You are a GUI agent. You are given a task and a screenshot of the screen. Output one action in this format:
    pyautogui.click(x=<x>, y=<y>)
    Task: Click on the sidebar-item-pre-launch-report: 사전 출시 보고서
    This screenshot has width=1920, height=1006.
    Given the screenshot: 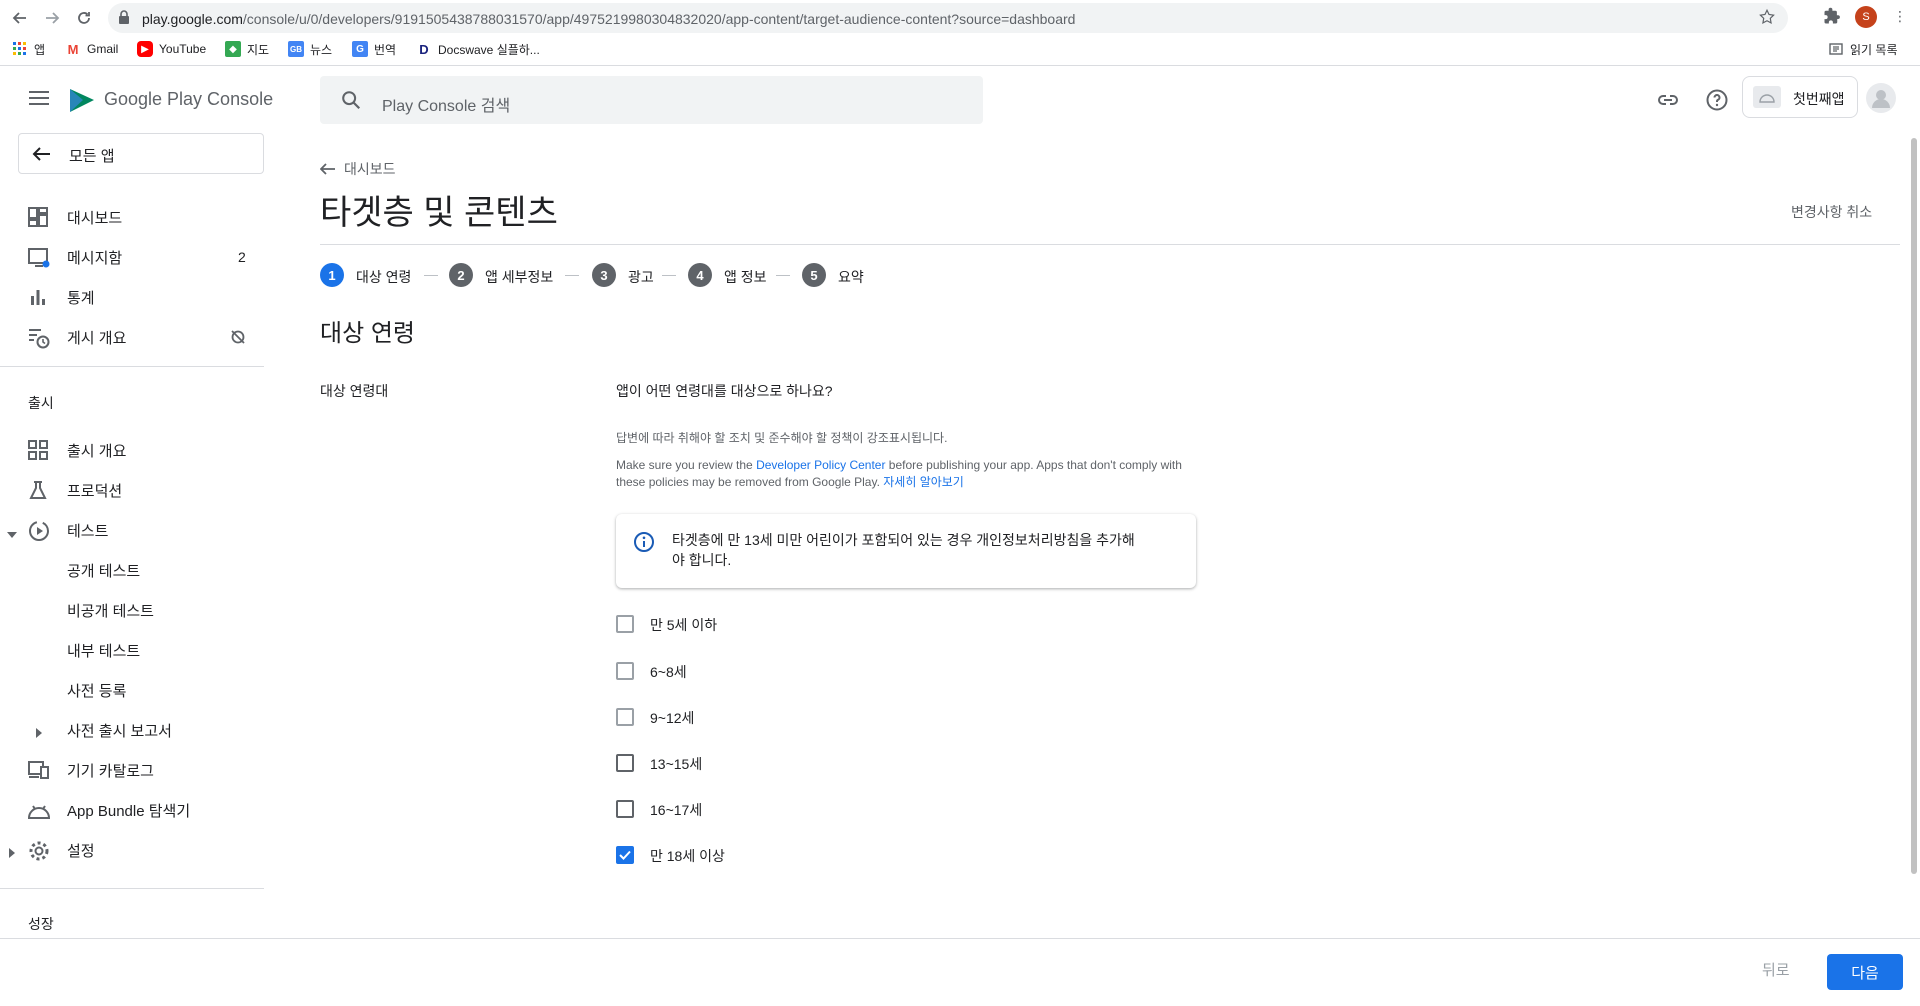 What is the action you would take?
    pyautogui.click(x=132, y=730)
    